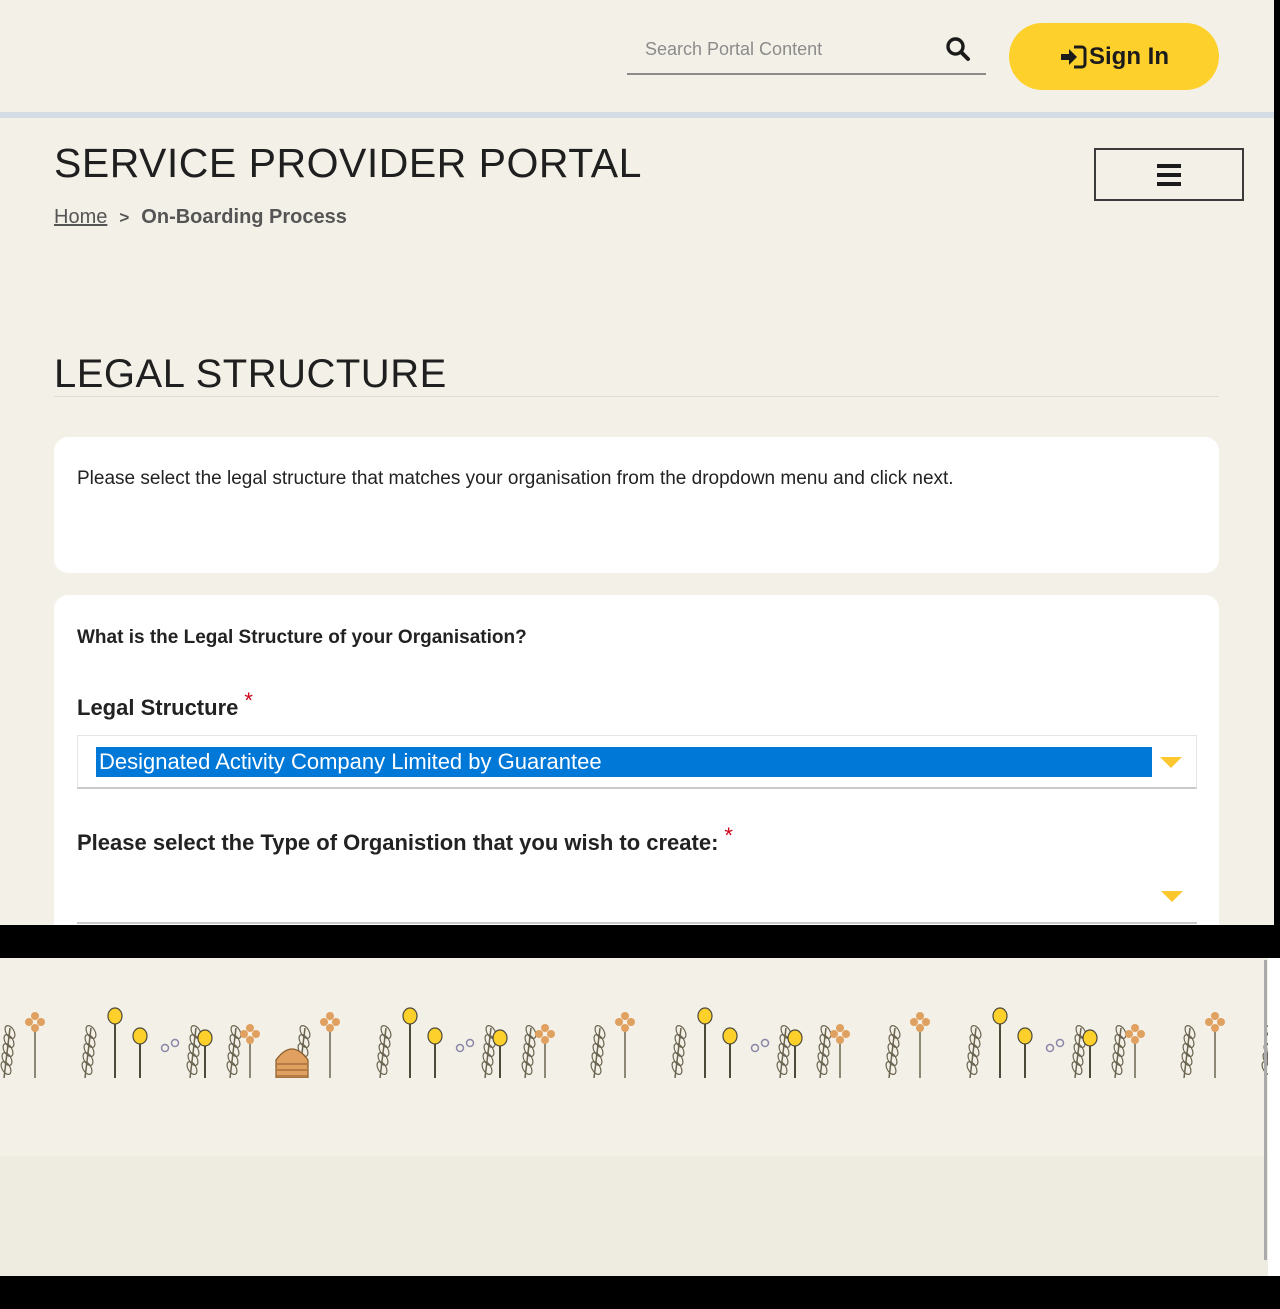  Describe the element at coordinates (1265, 1110) in the screenshot. I see `scrollbar-thumb` at that location.